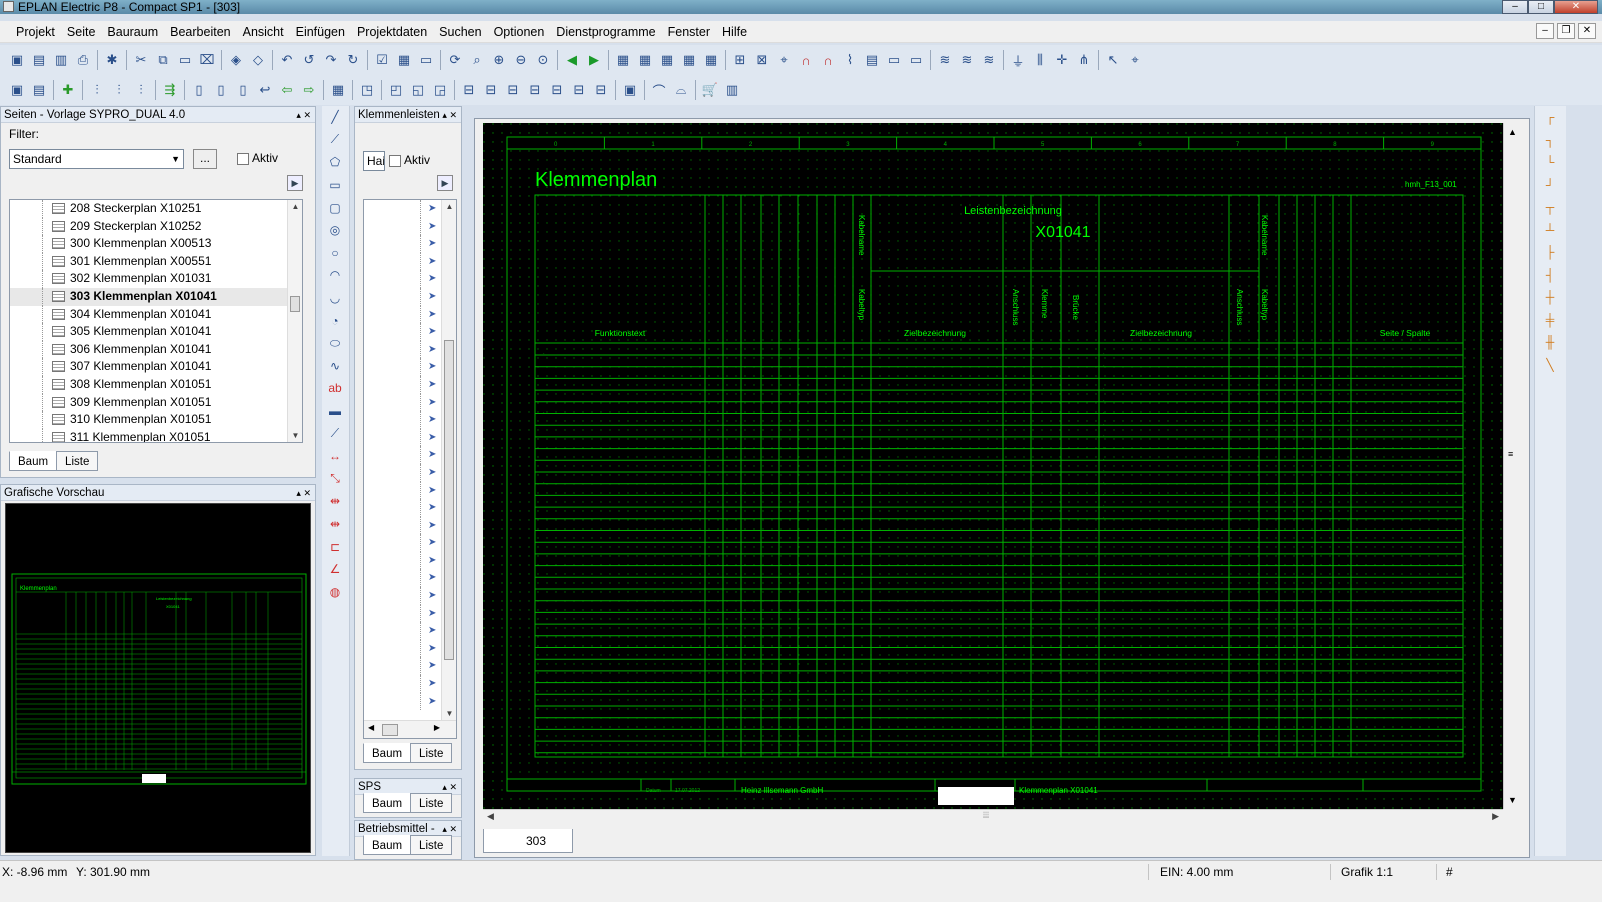 The height and width of the screenshot is (902, 1602). What do you see at coordinates (993, 816) in the screenshot?
I see `drawing-hscrollbar: ◀ ⦙⦙⦙ ▶` at bounding box center [993, 816].